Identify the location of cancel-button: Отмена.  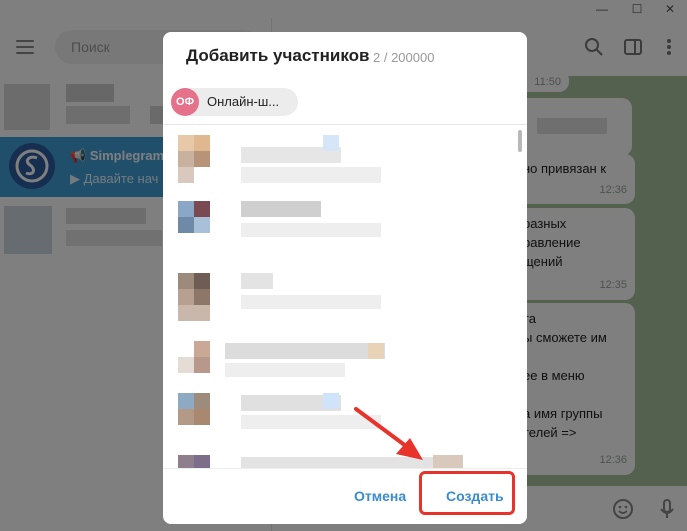
(380, 496).